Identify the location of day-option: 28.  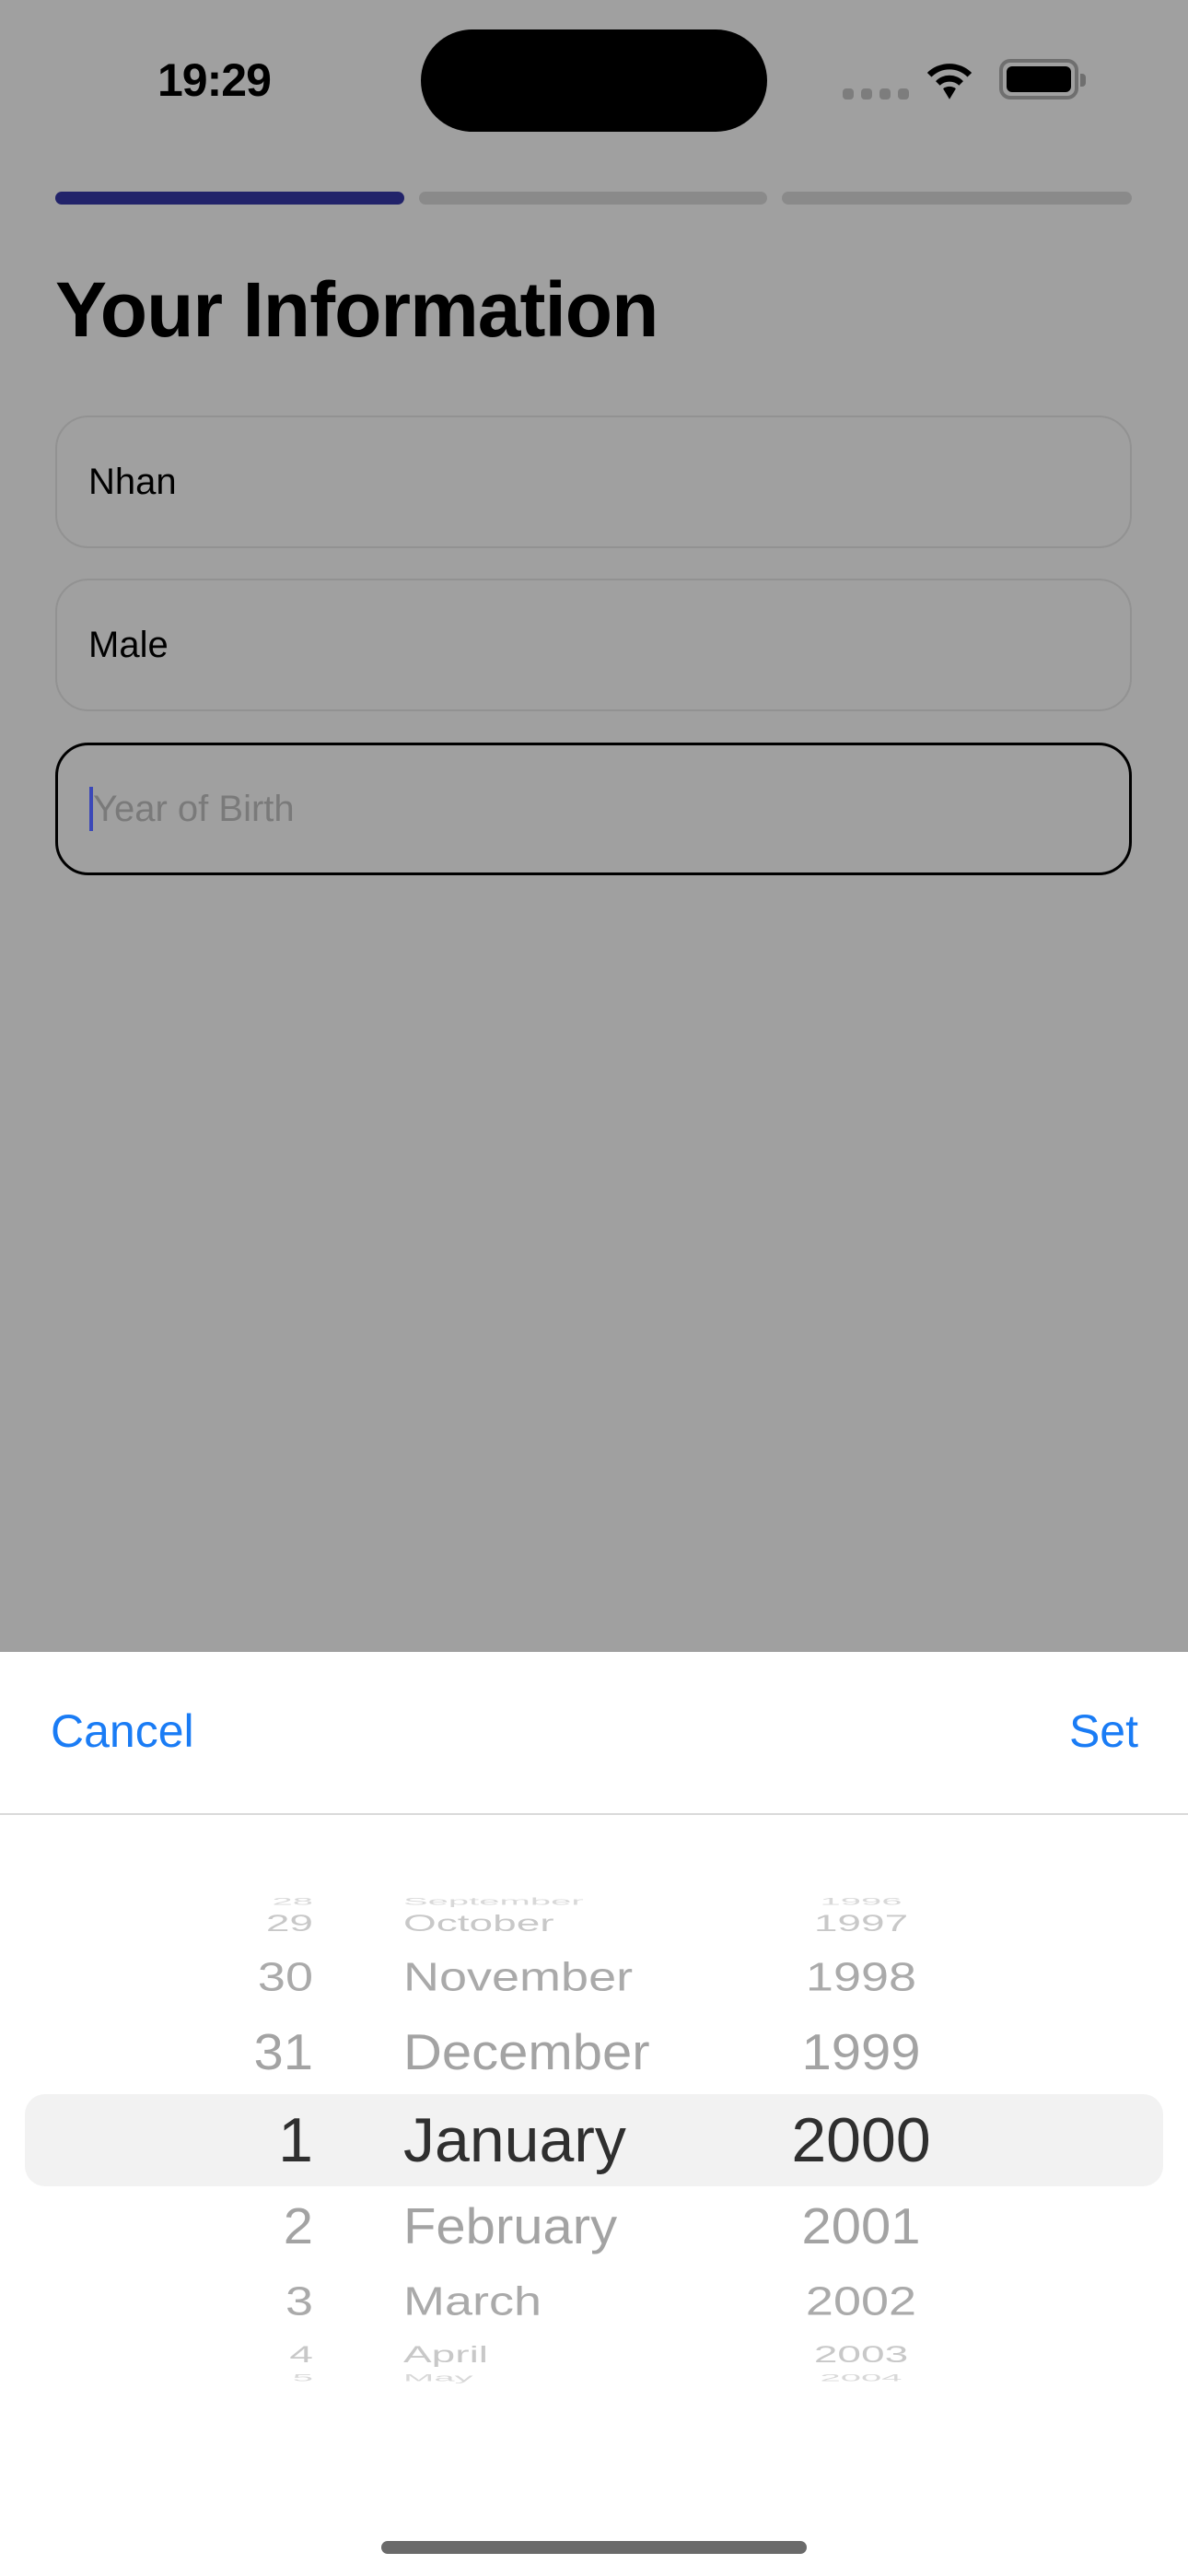
(157, 1901).